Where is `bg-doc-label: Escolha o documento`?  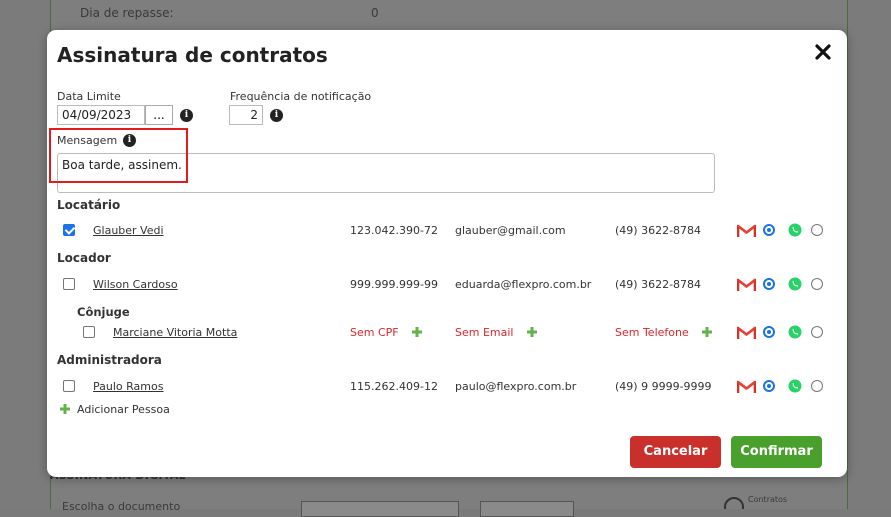
bg-doc-label: Escolha o documento is located at coordinates (121, 506).